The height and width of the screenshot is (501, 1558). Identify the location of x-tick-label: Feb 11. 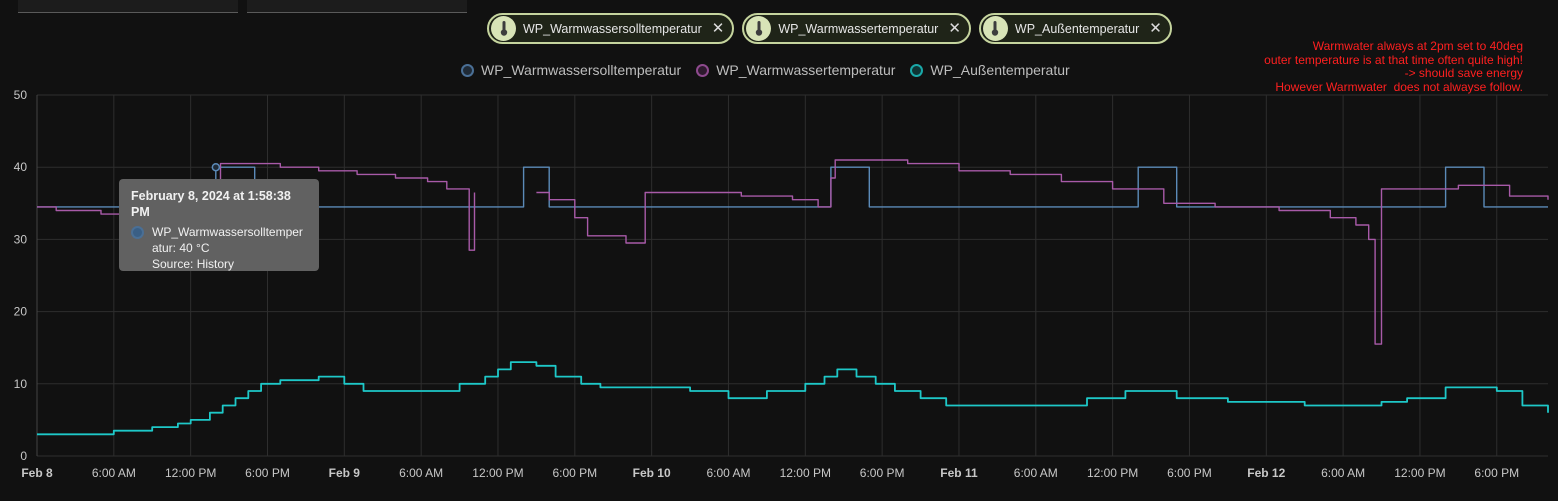
(959, 473).